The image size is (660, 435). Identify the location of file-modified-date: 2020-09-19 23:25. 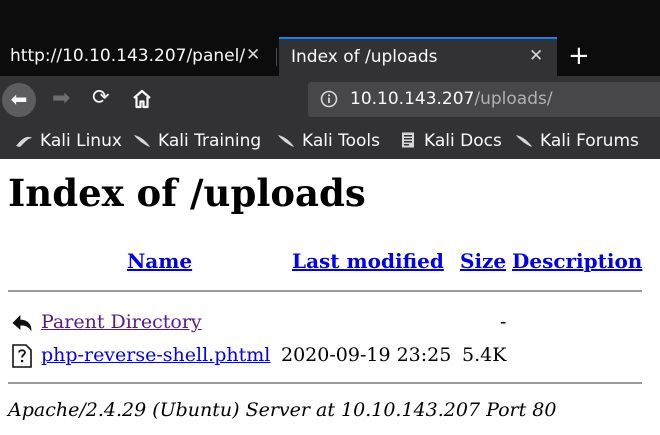
(366, 355).